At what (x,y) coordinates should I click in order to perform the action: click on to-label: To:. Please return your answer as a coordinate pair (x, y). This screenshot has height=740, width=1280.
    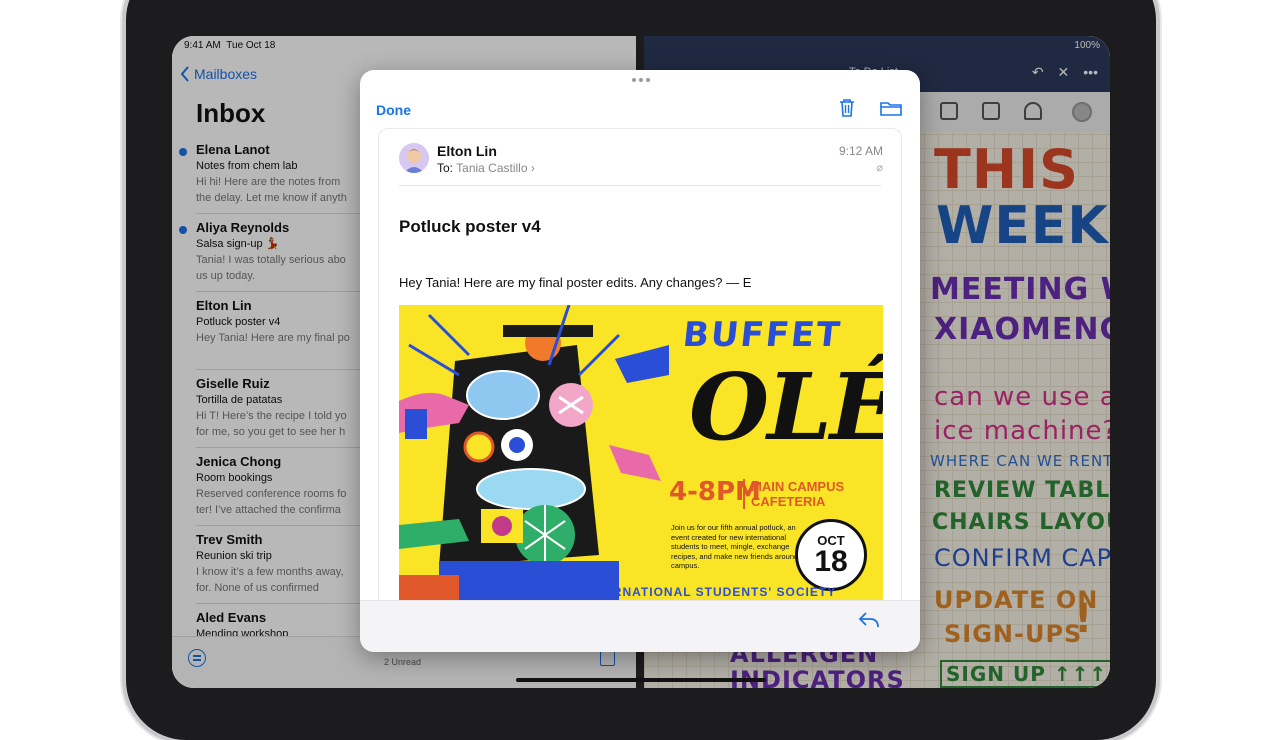
    Looking at the image, I should click on (445, 168).